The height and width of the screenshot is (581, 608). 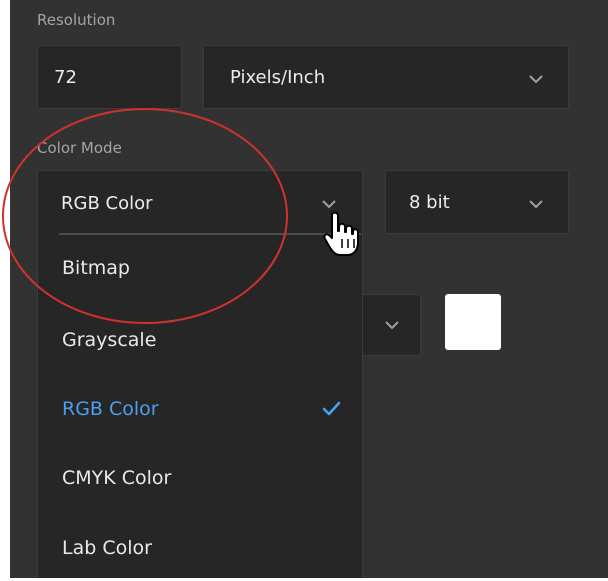 What do you see at coordinates (107, 548) in the screenshot?
I see `option-lab-color: Lab Color` at bounding box center [107, 548].